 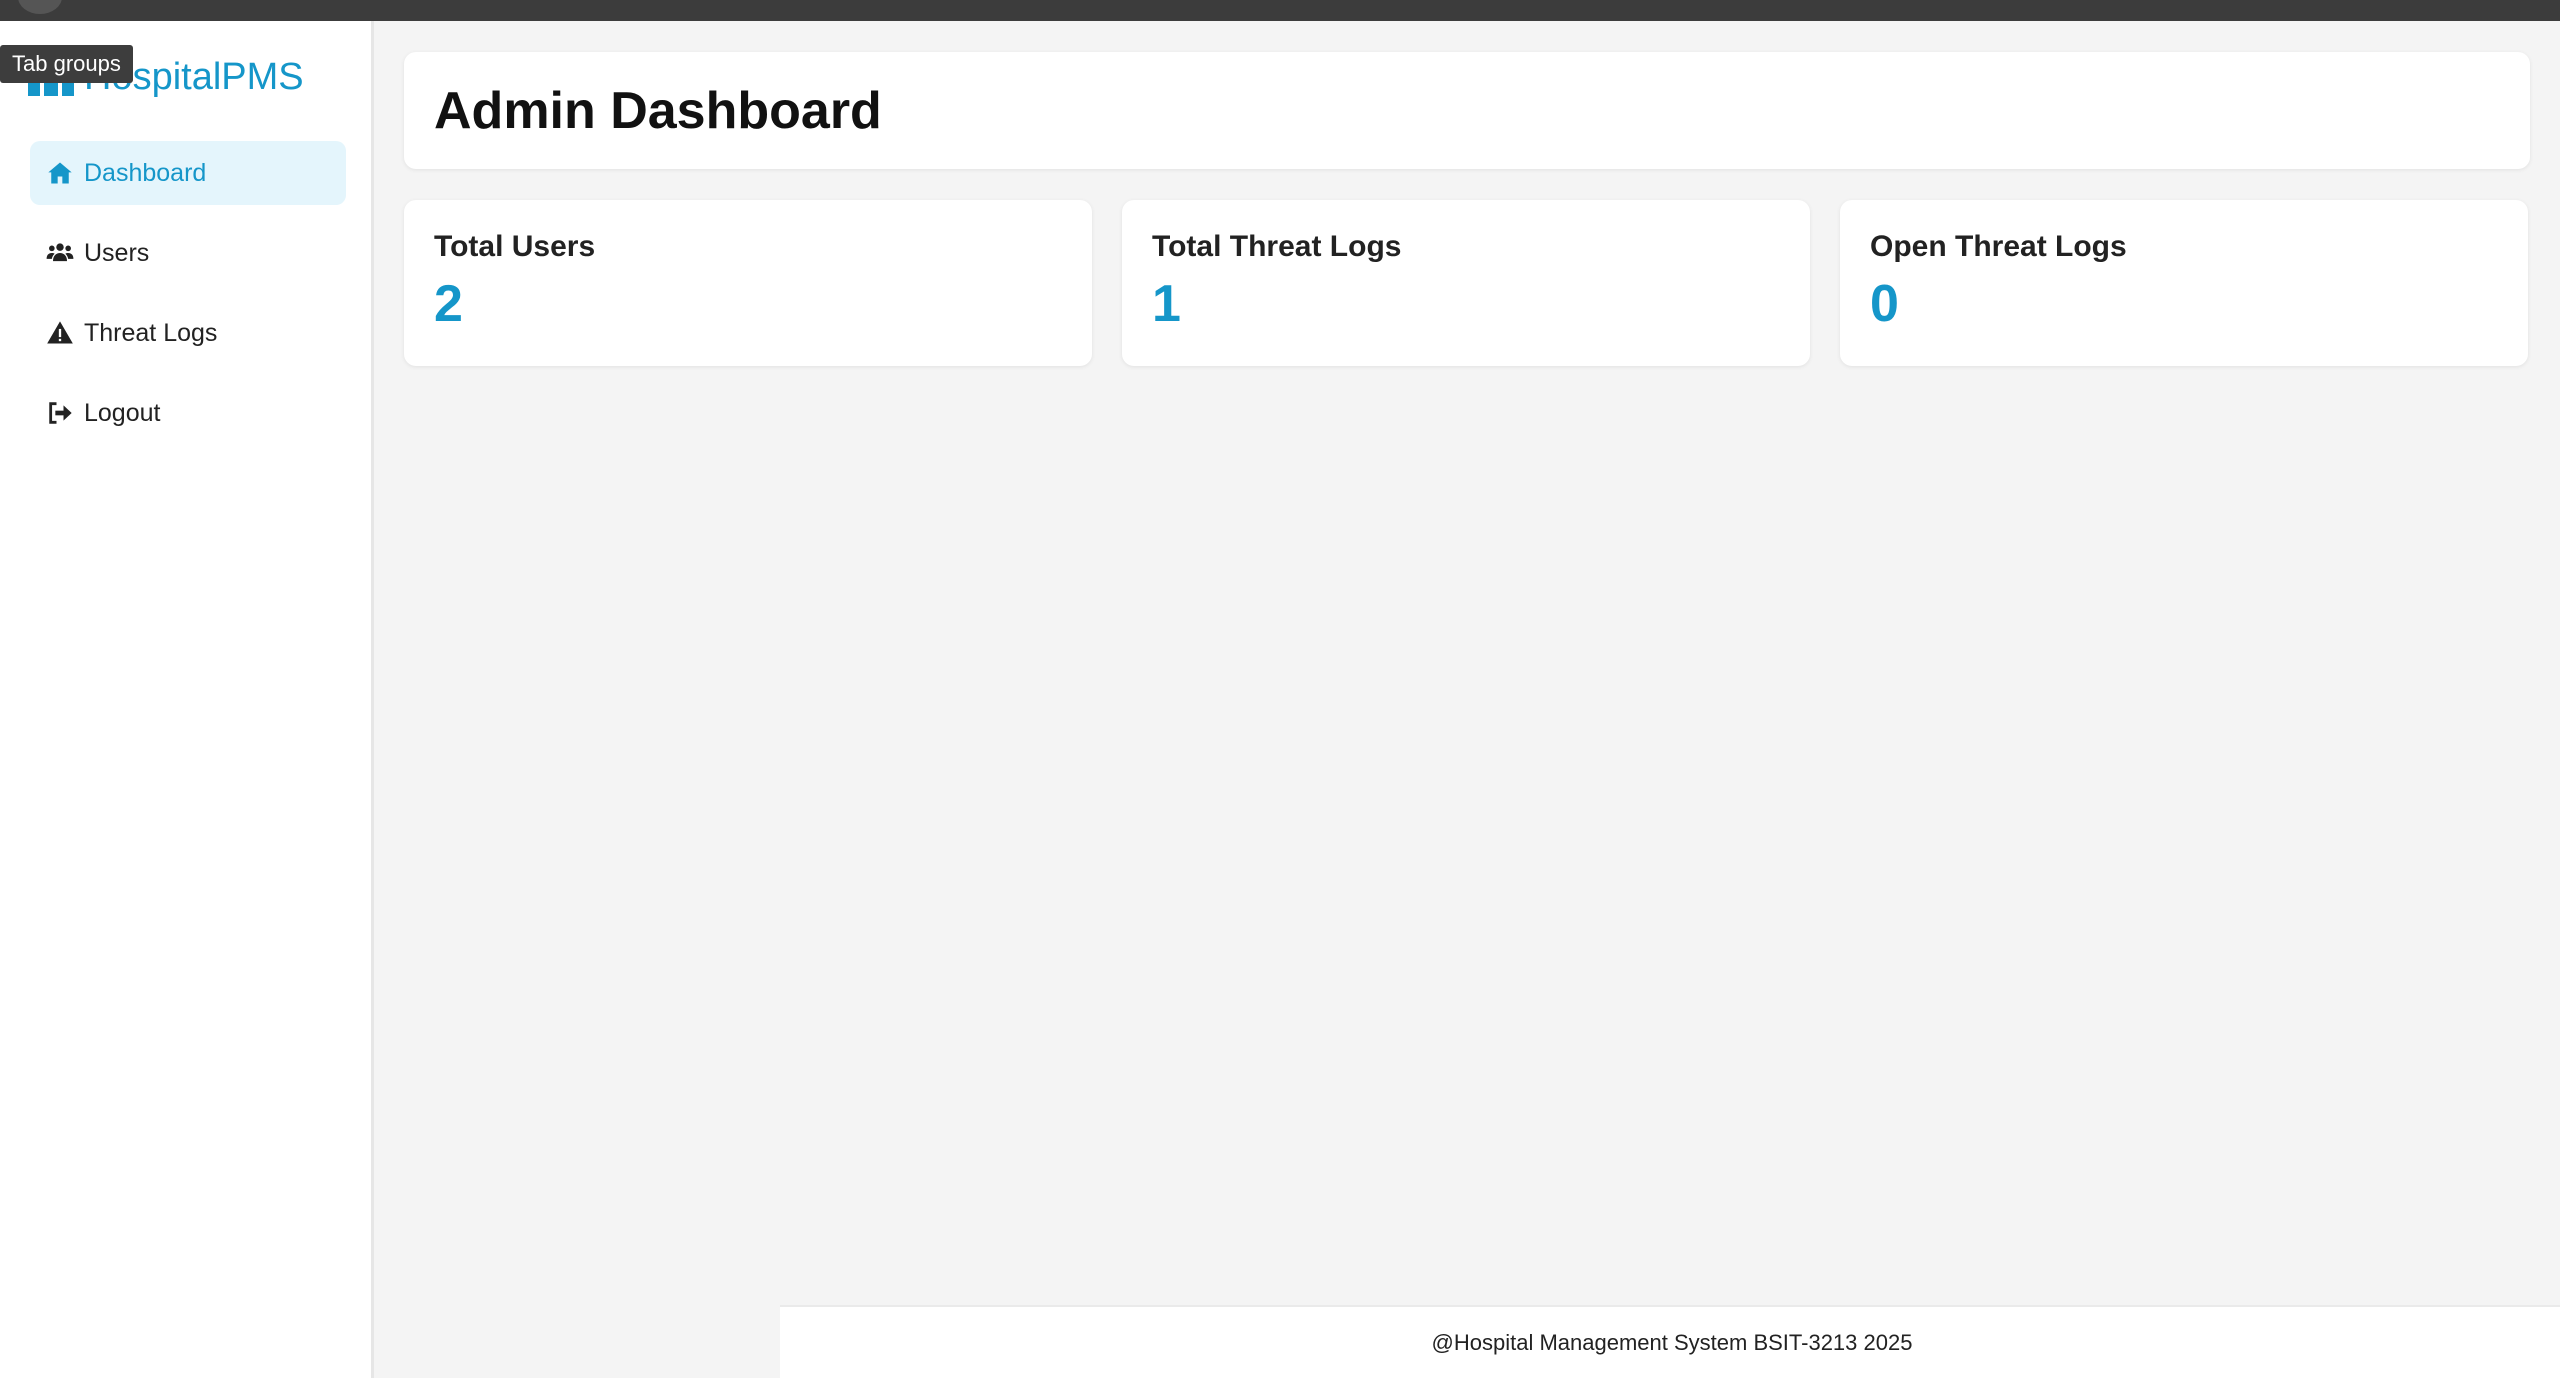 What do you see at coordinates (1884, 304) in the screenshot?
I see `stat-value: 0` at bounding box center [1884, 304].